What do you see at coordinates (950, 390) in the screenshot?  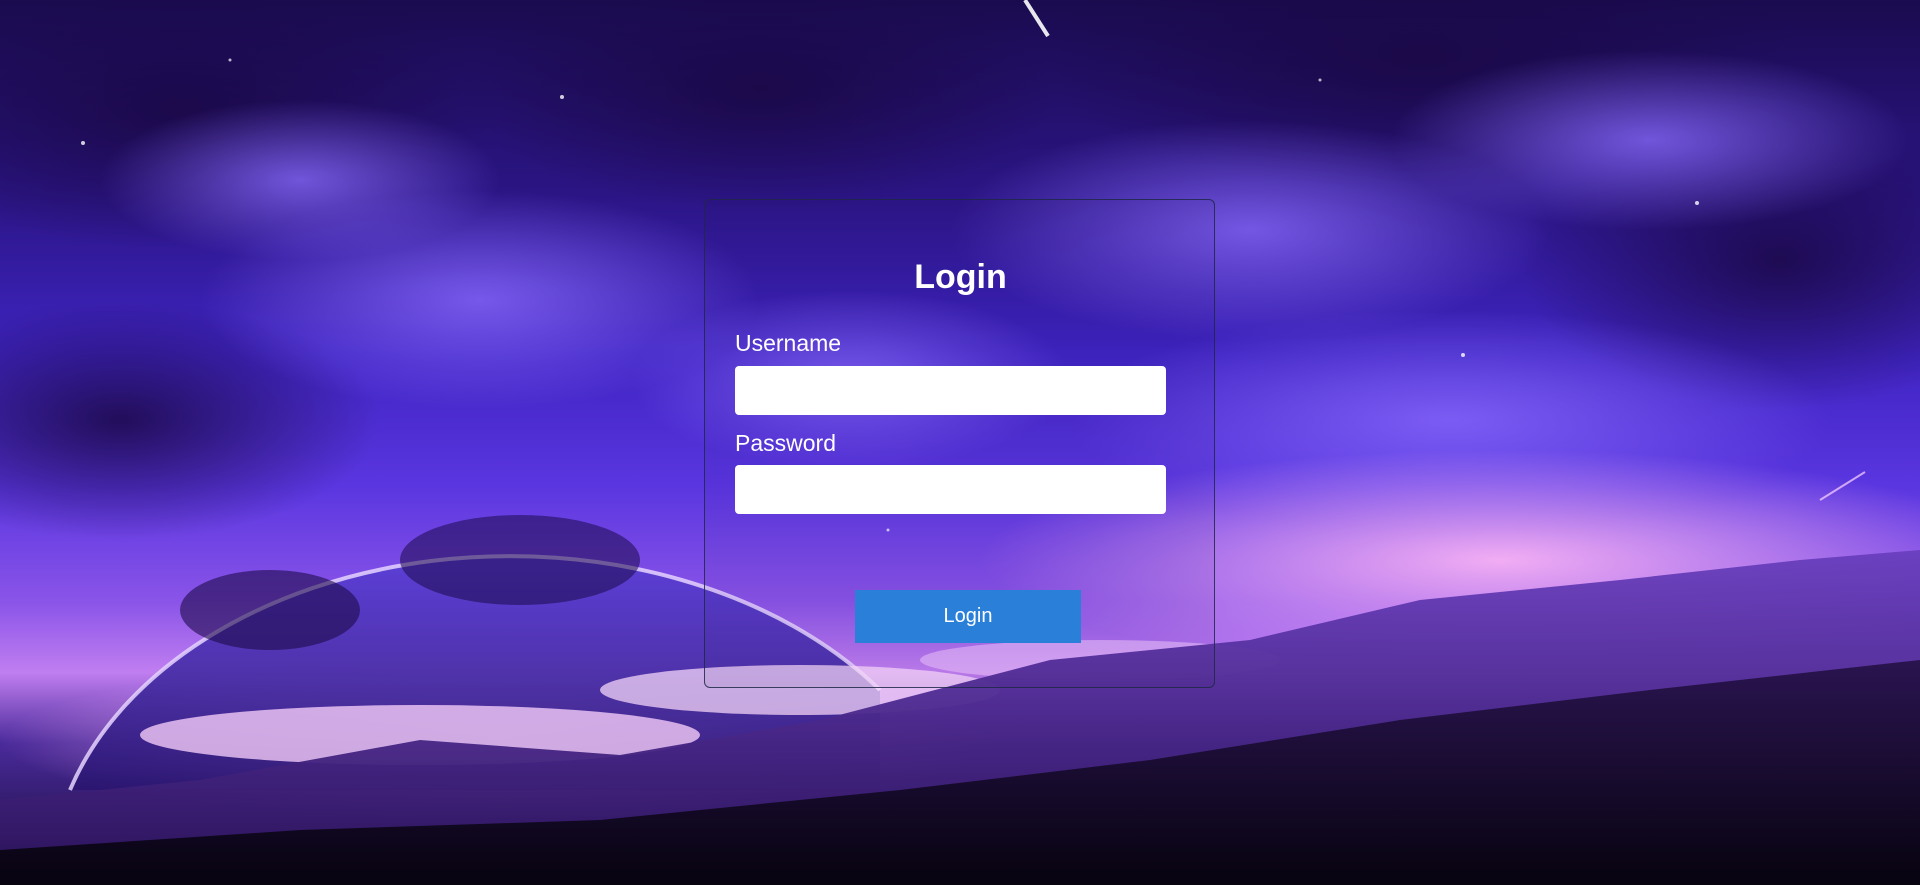 I see `username-input` at bounding box center [950, 390].